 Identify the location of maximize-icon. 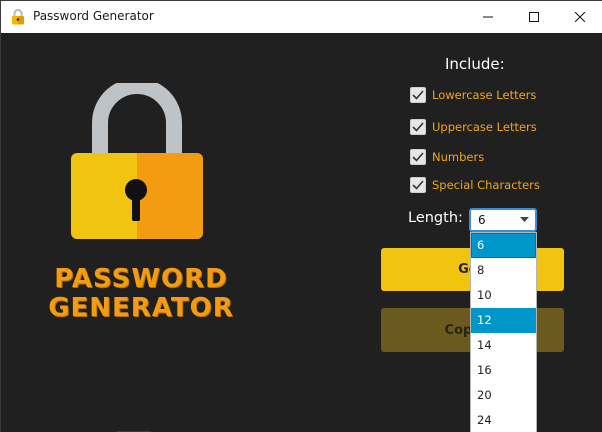
(534, 17).